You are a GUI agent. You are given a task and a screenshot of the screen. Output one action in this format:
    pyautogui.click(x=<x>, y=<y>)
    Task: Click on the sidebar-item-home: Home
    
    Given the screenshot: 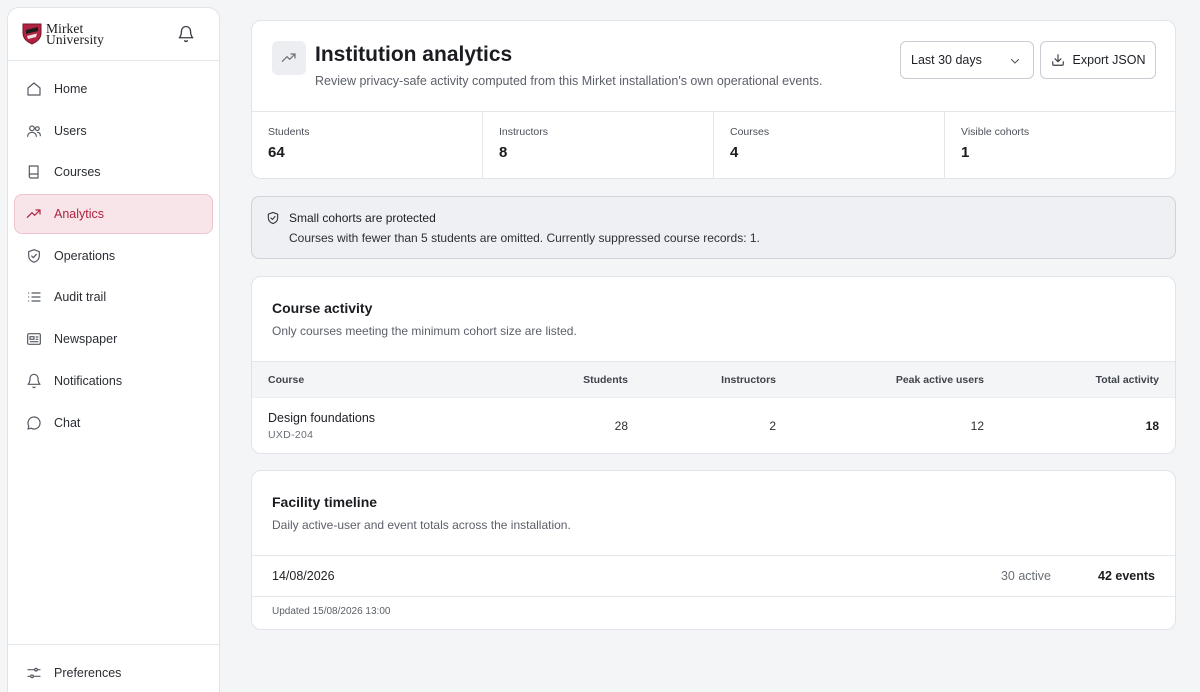 What is the action you would take?
    pyautogui.click(x=113, y=89)
    